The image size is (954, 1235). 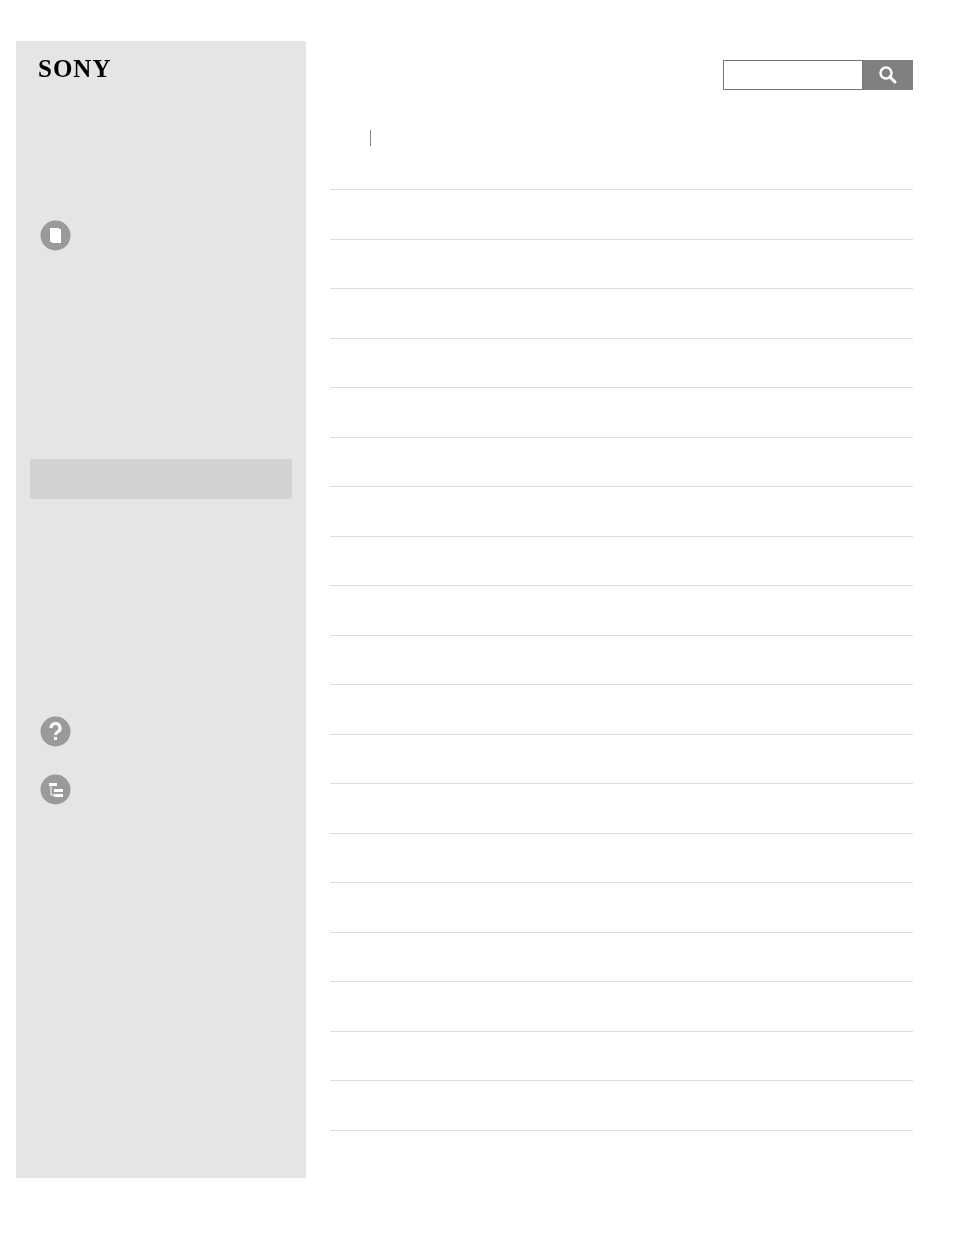 What do you see at coordinates (55, 731) in the screenshot?
I see `help-icon` at bounding box center [55, 731].